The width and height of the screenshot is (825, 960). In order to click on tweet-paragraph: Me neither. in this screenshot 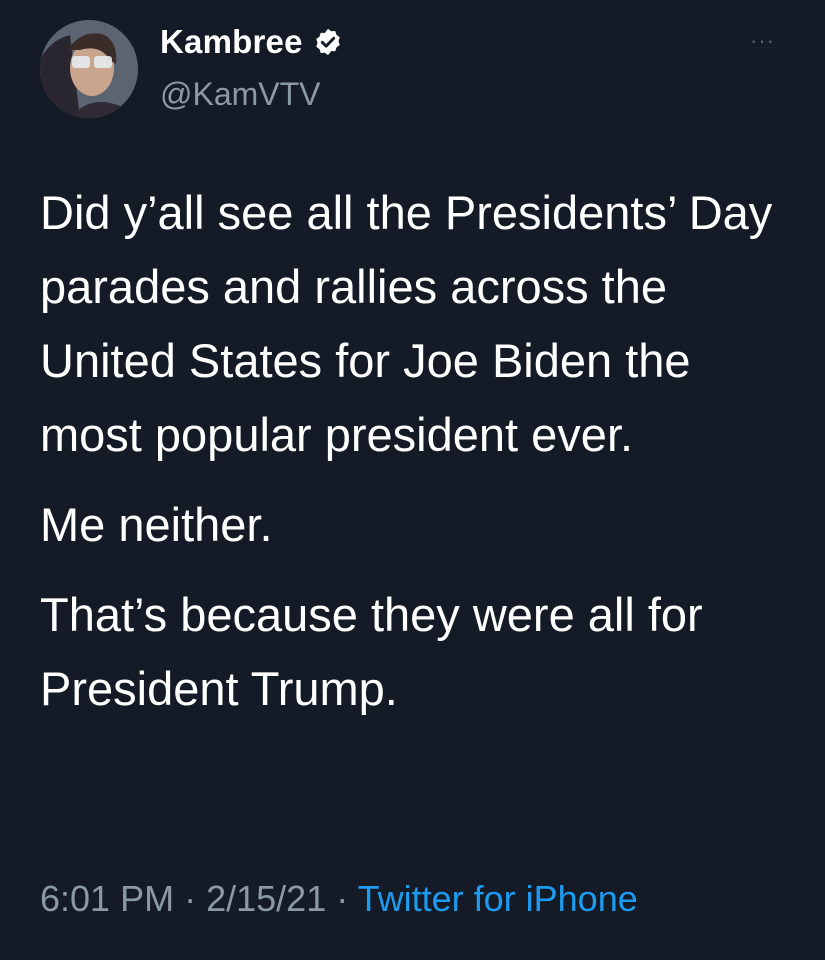, I will do `click(156, 524)`.